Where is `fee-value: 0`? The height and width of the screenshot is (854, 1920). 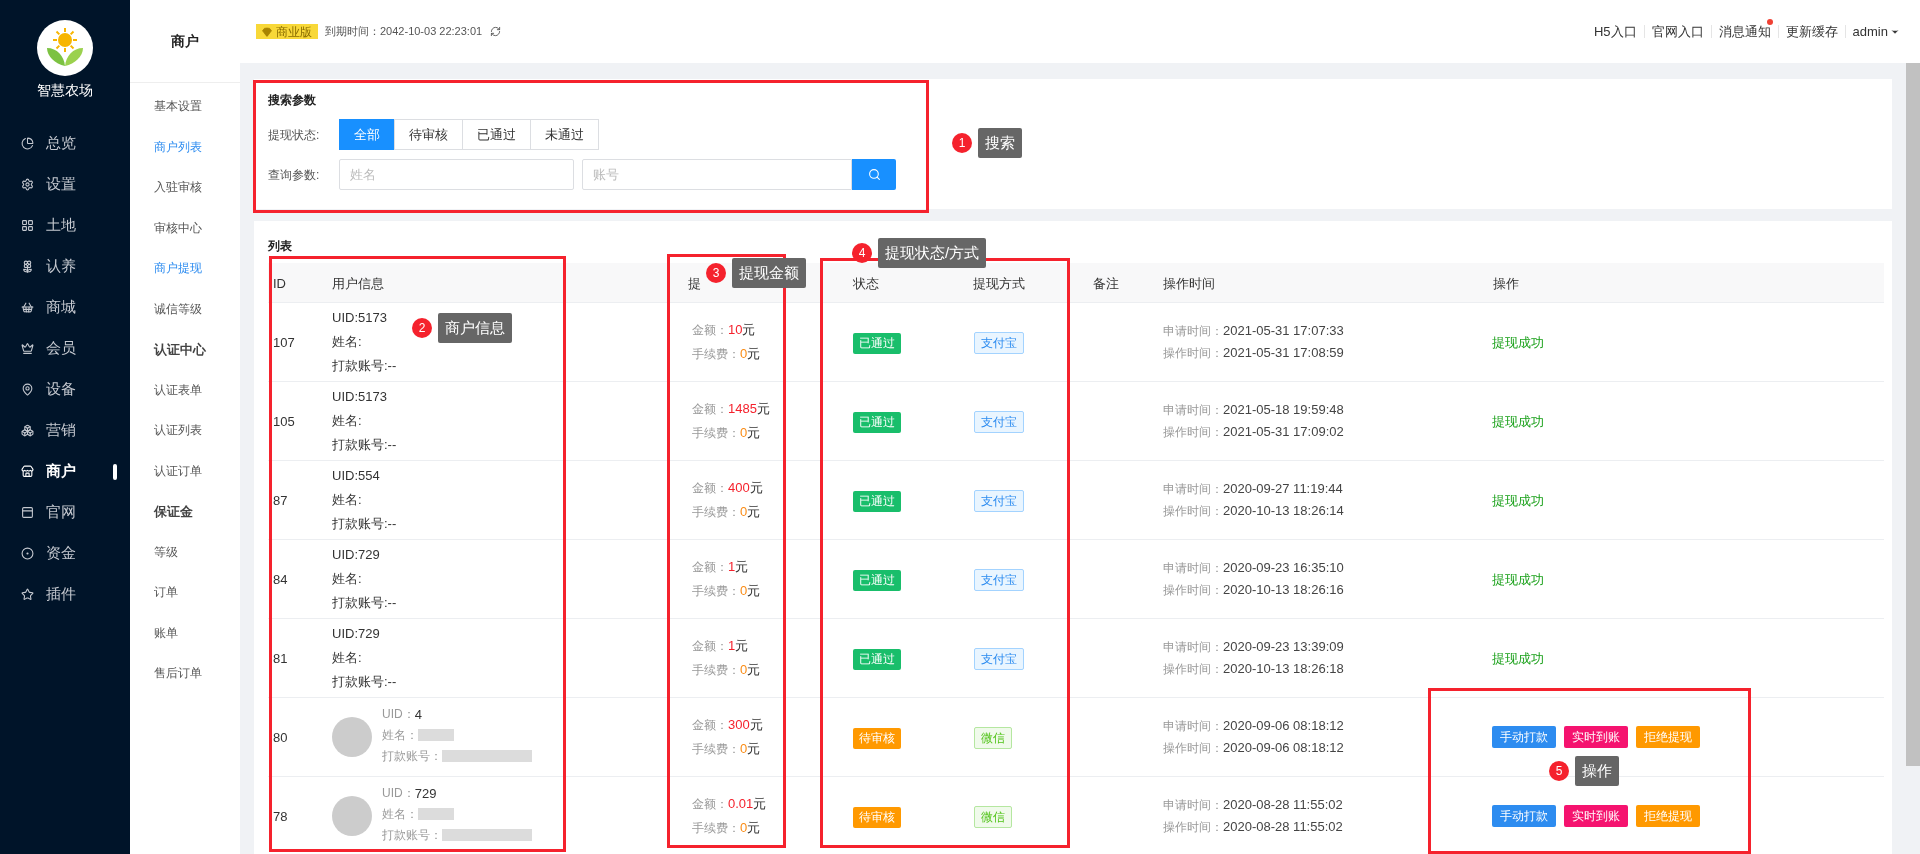
fee-value: 0 is located at coordinates (744, 670).